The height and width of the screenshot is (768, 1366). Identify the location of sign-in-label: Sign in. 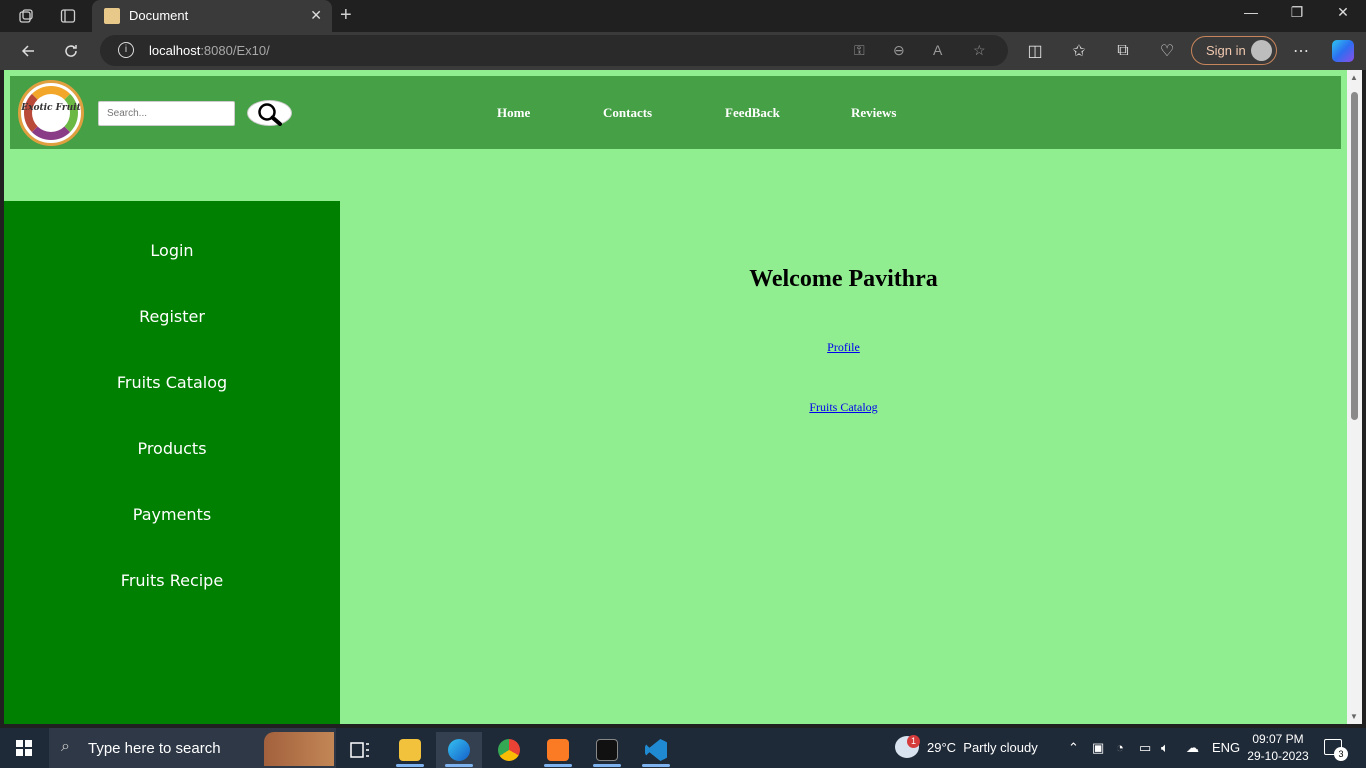
(1226, 50).